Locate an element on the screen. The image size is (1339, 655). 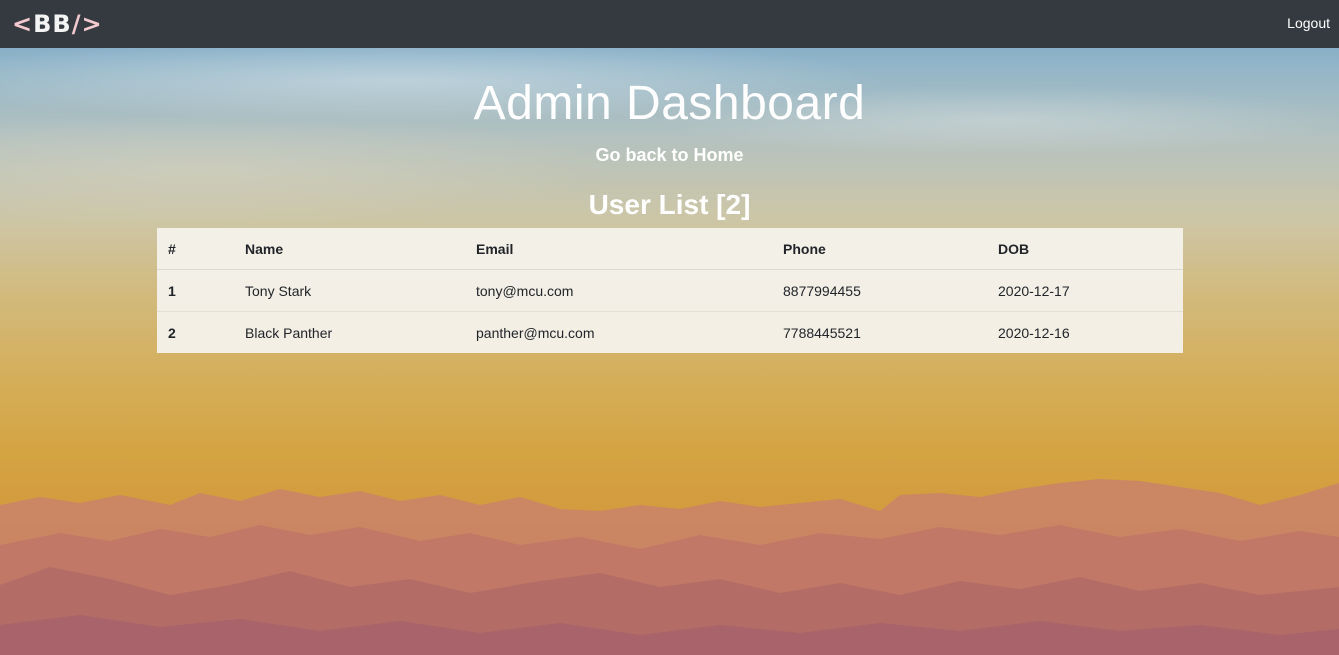
cell-name: Tony Stark is located at coordinates (349, 290).